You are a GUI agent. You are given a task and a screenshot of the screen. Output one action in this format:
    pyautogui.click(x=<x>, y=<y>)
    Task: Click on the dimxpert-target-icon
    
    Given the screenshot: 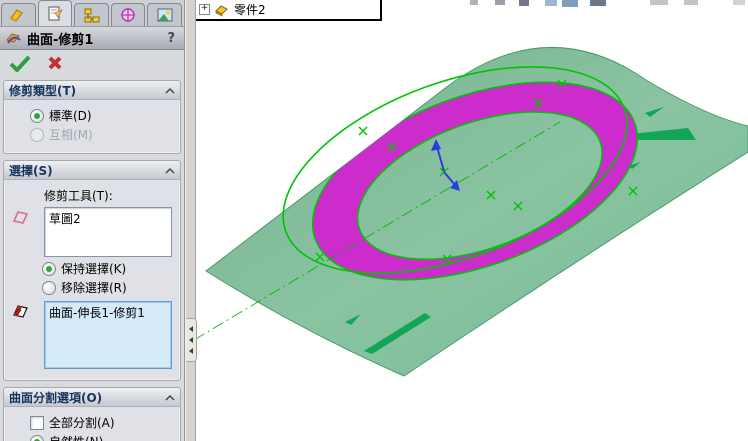 What is the action you would take?
    pyautogui.click(x=128, y=14)
    